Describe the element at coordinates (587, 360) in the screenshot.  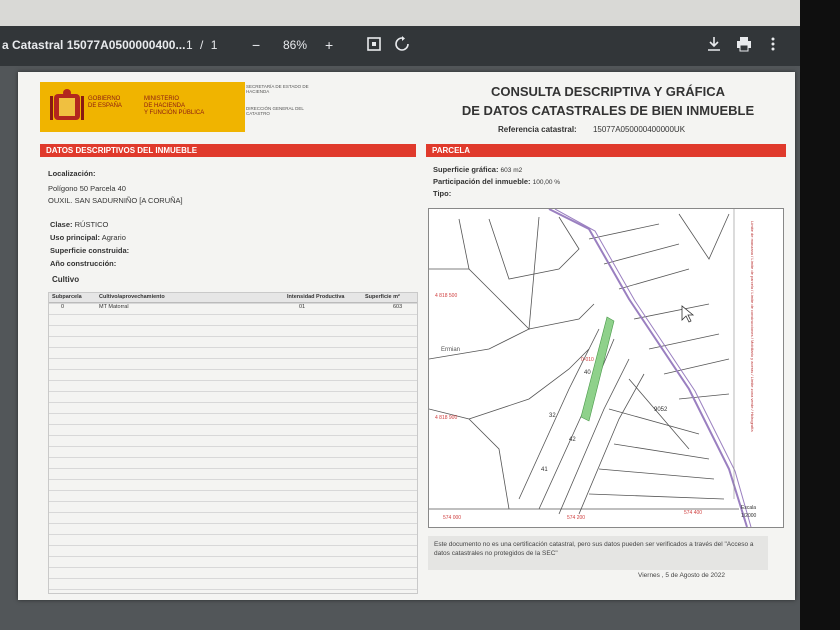
I see `map-label-0010: 0-010` at that location.